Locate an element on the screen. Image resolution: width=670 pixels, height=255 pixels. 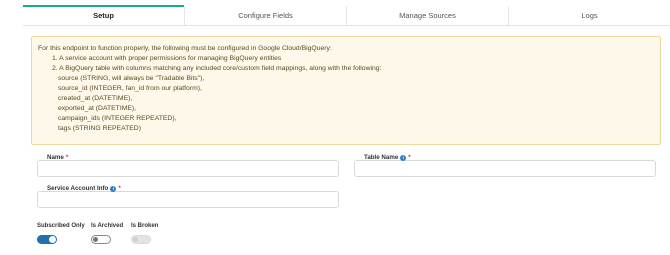
is-broken-toggle is located at coordinates (141, 239).